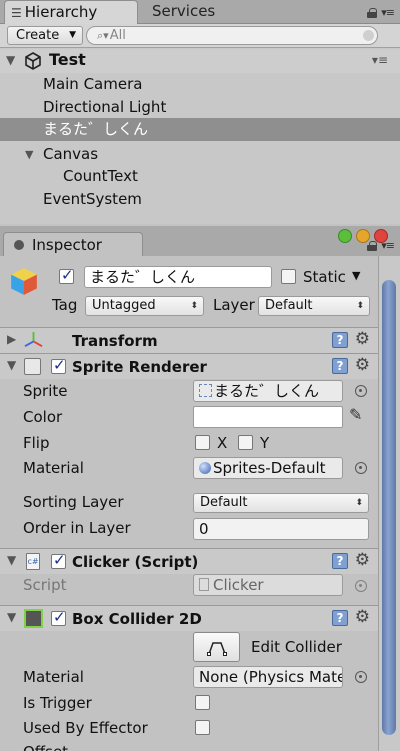 The image size is (400, 751). What do you see at coordinates (200, 84) in the screenshot?
I see `hierarchy-item: Main Camera` at bounding box center [200, 84].